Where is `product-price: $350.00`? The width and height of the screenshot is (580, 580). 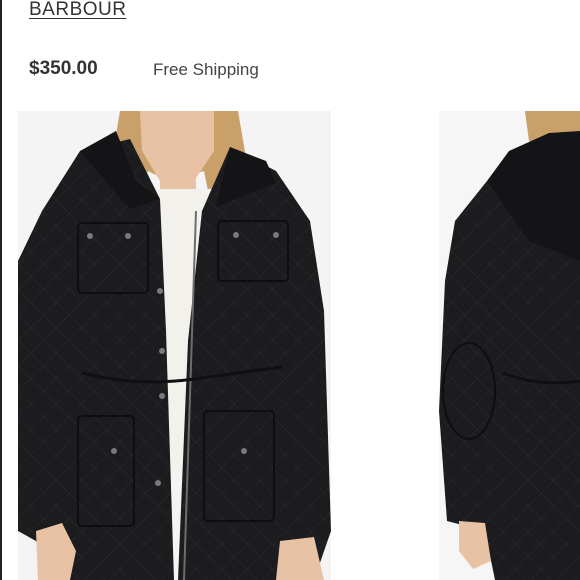
product-price: $350.00 is located at coordinates (63, 68).